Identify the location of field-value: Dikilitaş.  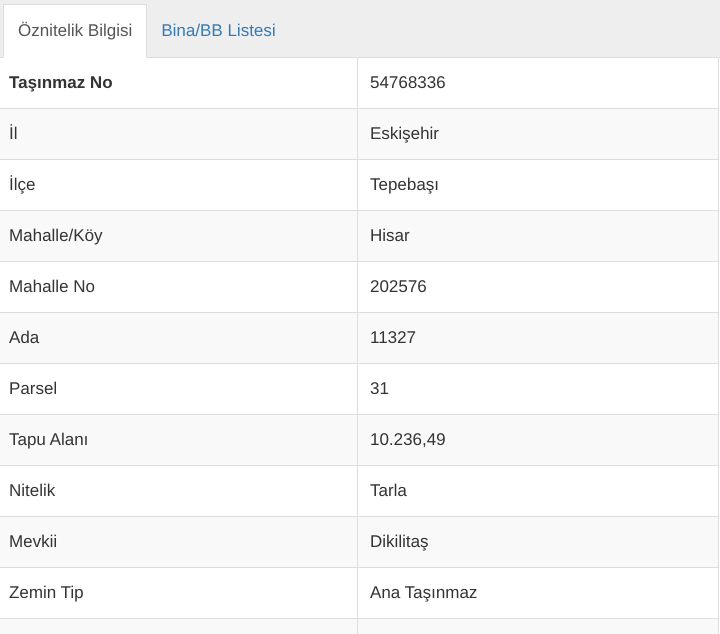
(537, 542).